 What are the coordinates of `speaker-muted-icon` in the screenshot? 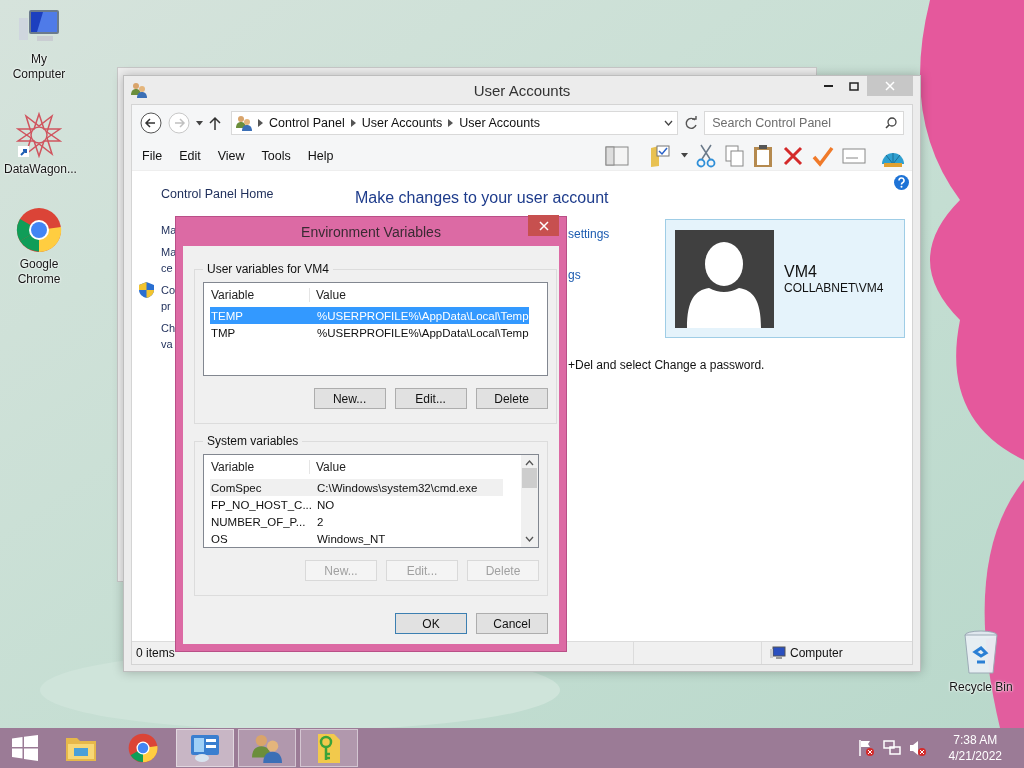 It's located at (917, 748).